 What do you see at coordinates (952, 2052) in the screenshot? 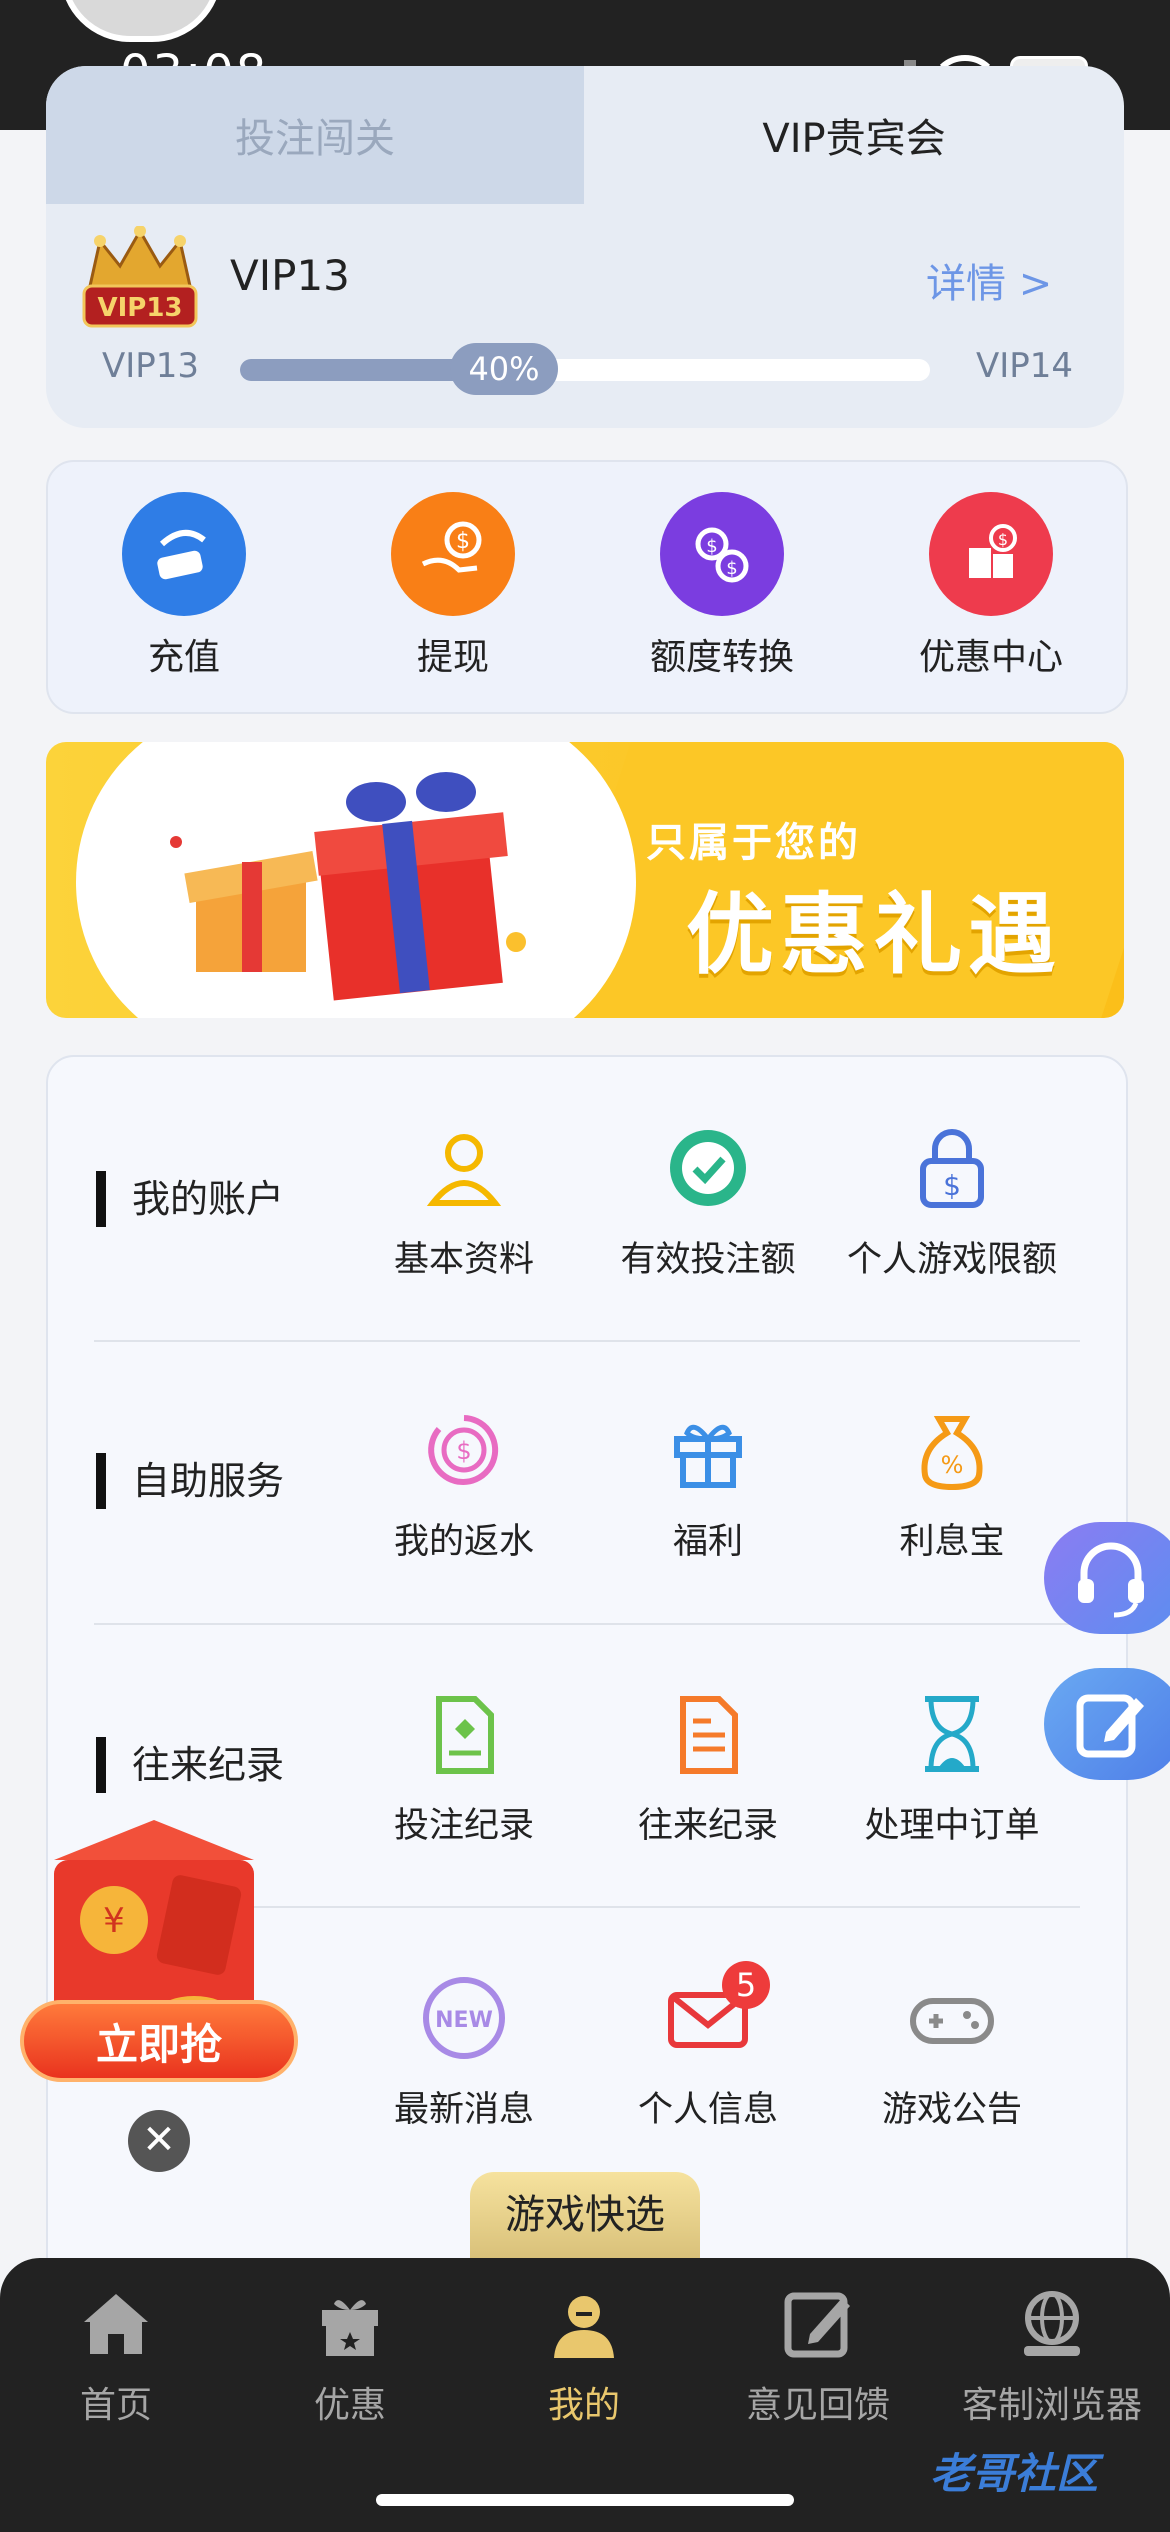
I see `menu-item-game-notice: 游戏公告` at bounding box center [952, 2052].